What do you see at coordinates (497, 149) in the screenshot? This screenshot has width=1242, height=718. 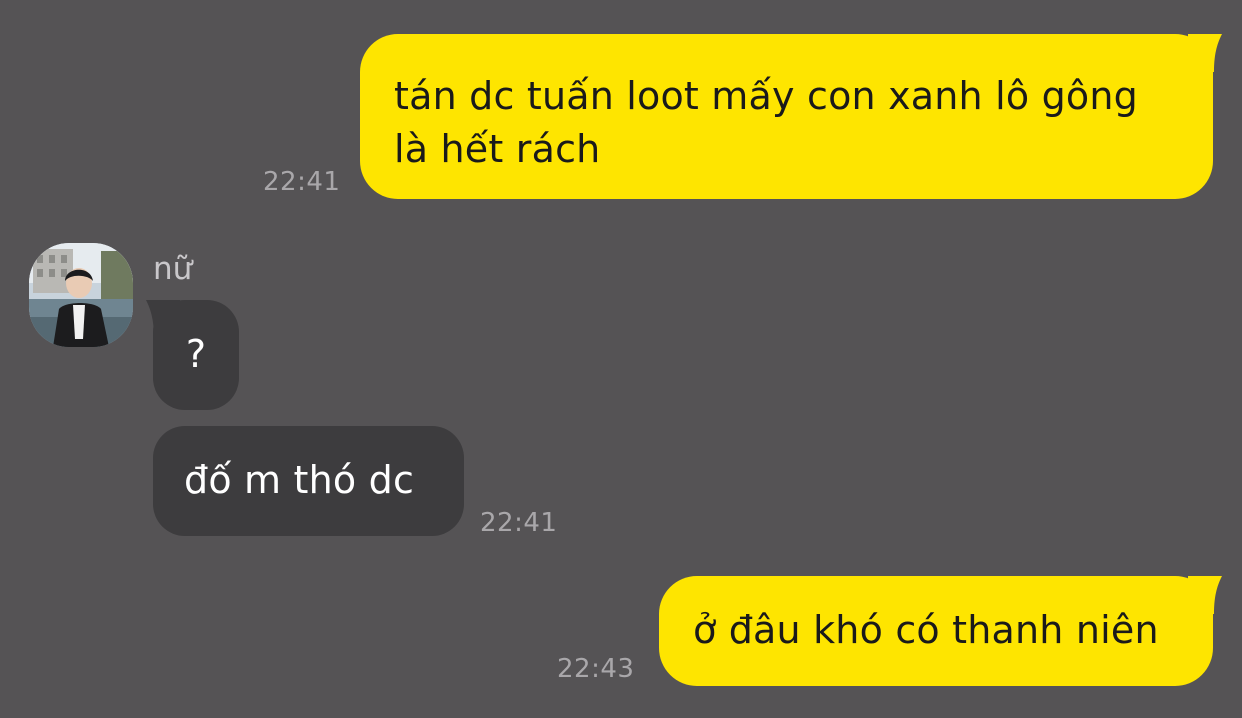 I see `message-line: là hết rách` at bounding box center [497, 149].